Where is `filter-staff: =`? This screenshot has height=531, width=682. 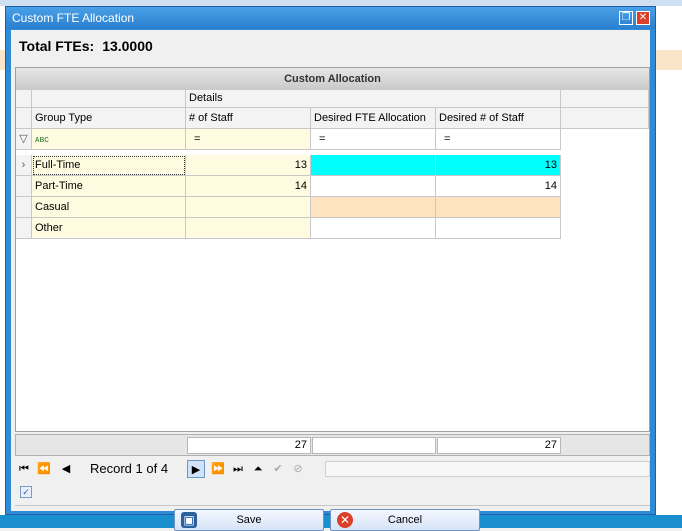 filter-staff: = is located at coordinates (248, 139).